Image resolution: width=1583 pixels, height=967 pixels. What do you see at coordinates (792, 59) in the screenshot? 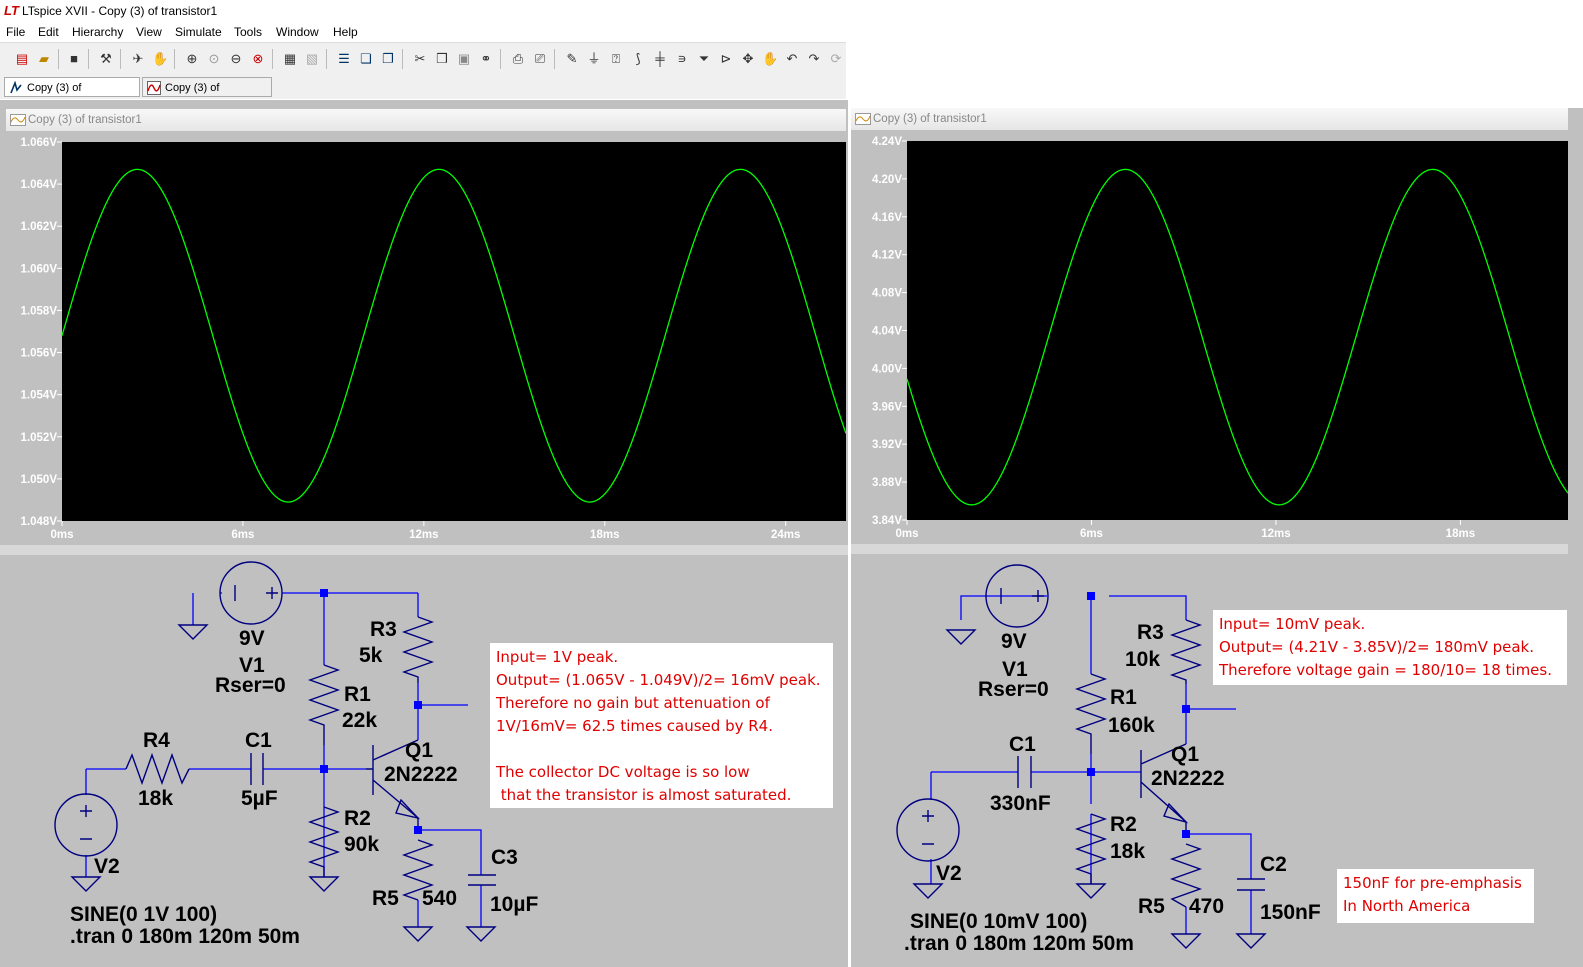
I see `undo-icon: ↶` at bounding box center [792, 59].